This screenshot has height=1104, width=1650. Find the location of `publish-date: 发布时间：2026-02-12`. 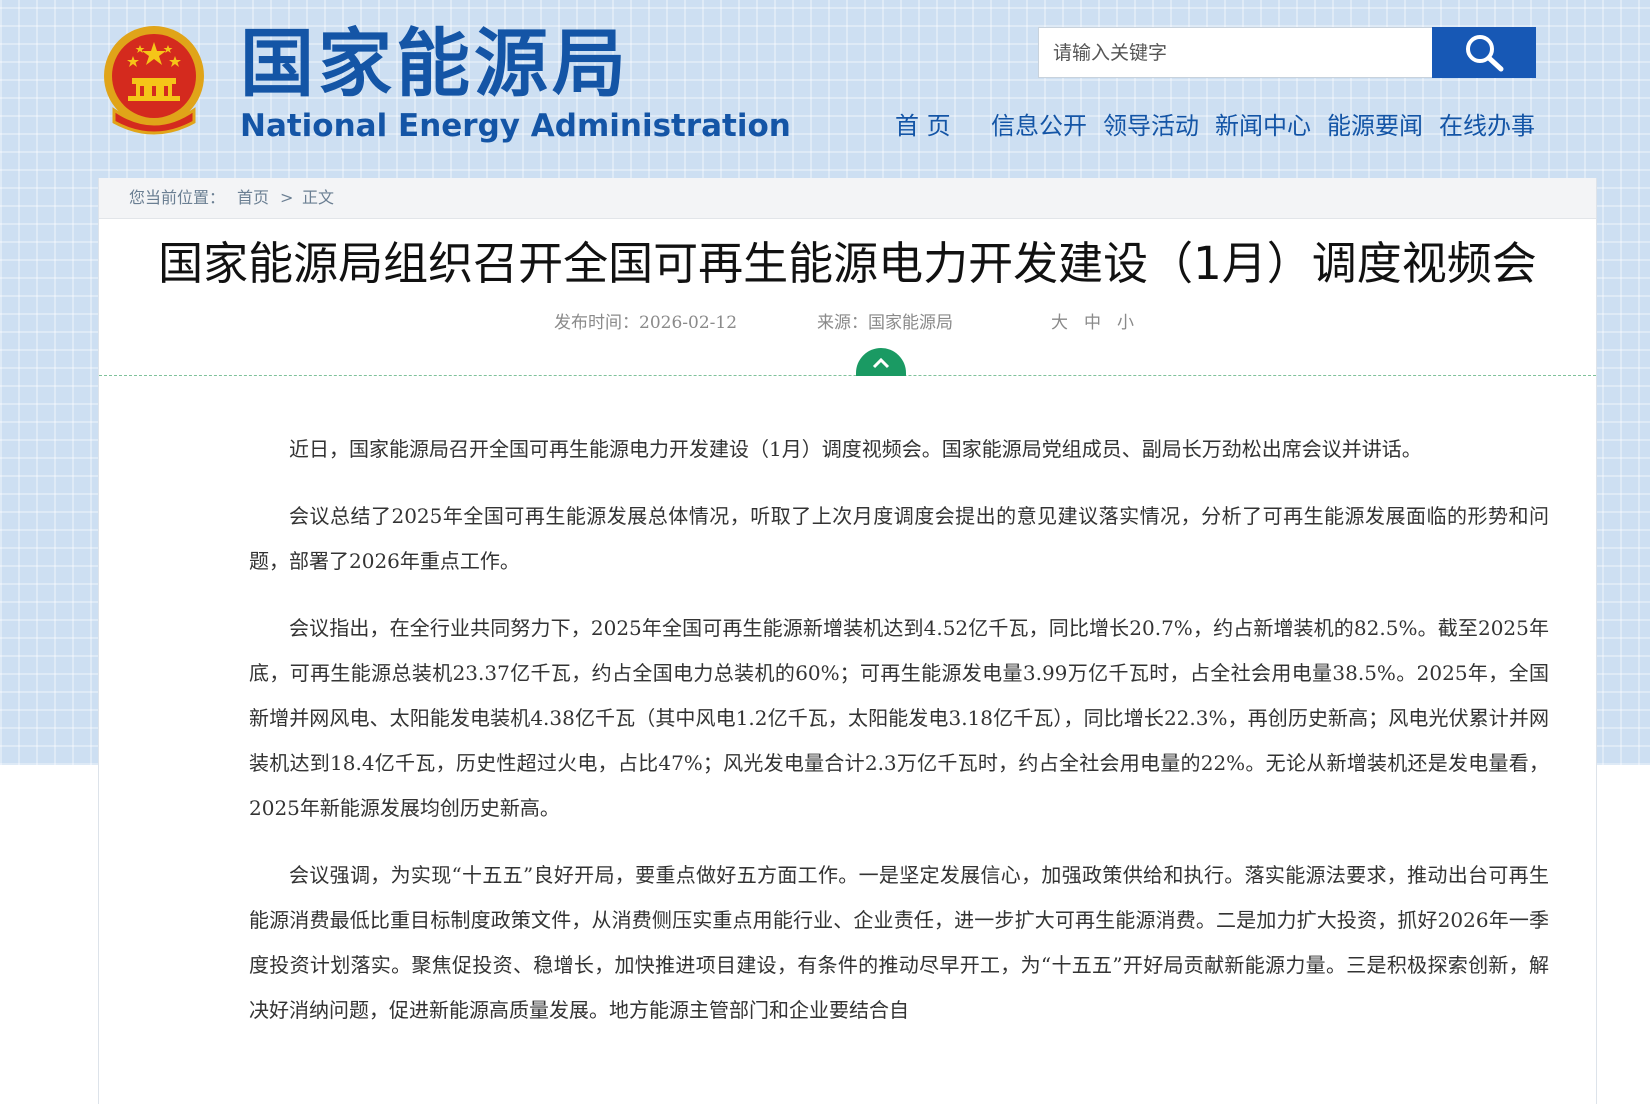

publish-date: 发布时间：2026-02-12 is located at coordinates (646, 323).